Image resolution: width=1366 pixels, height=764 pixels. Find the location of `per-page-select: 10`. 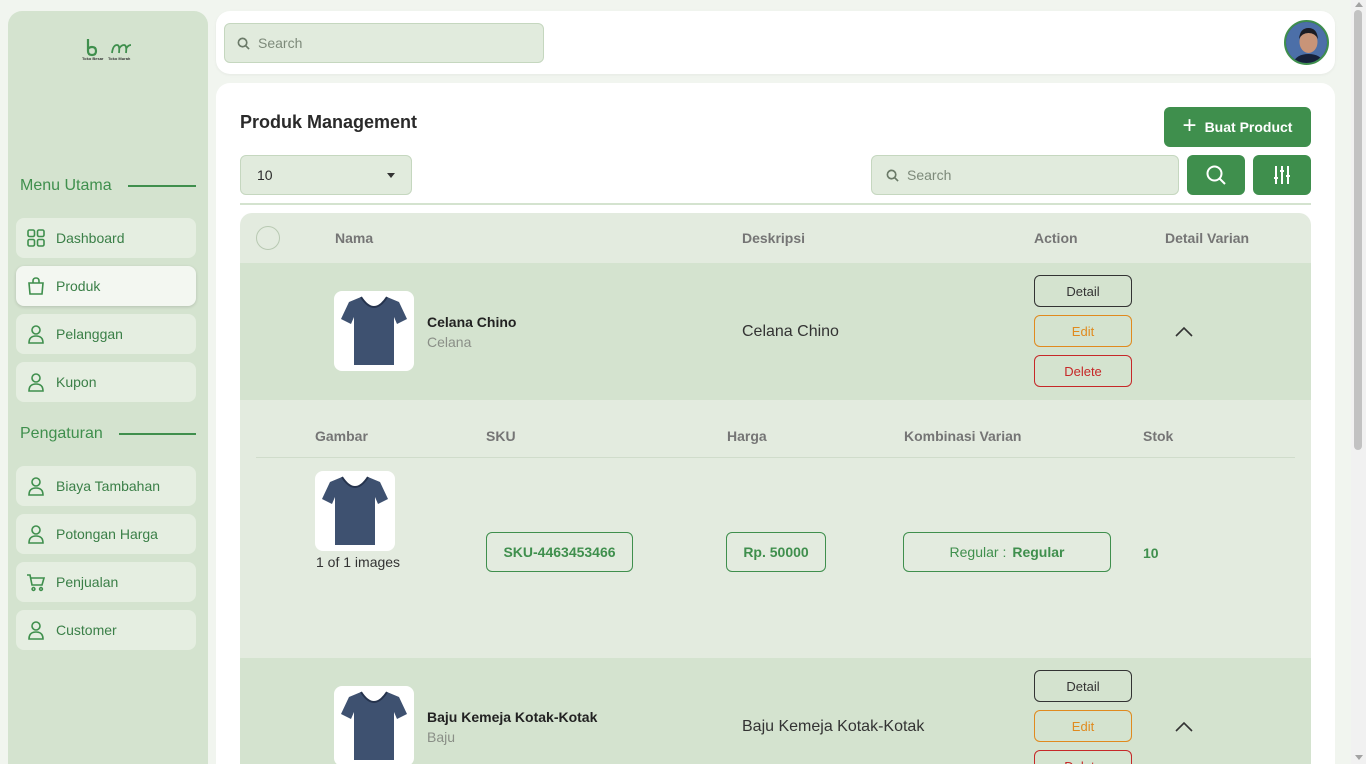

per-page-select: 10 is located at coordinates (326, 175).